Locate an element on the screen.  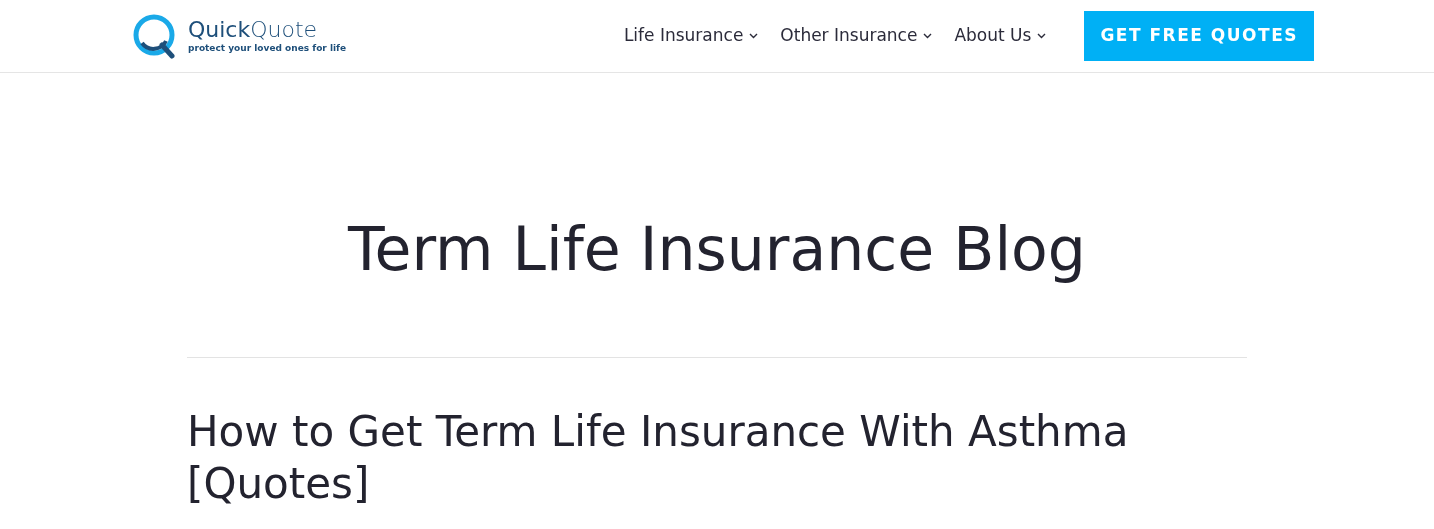
nav-link: Other Insurance is located at coordinates (856, 36).